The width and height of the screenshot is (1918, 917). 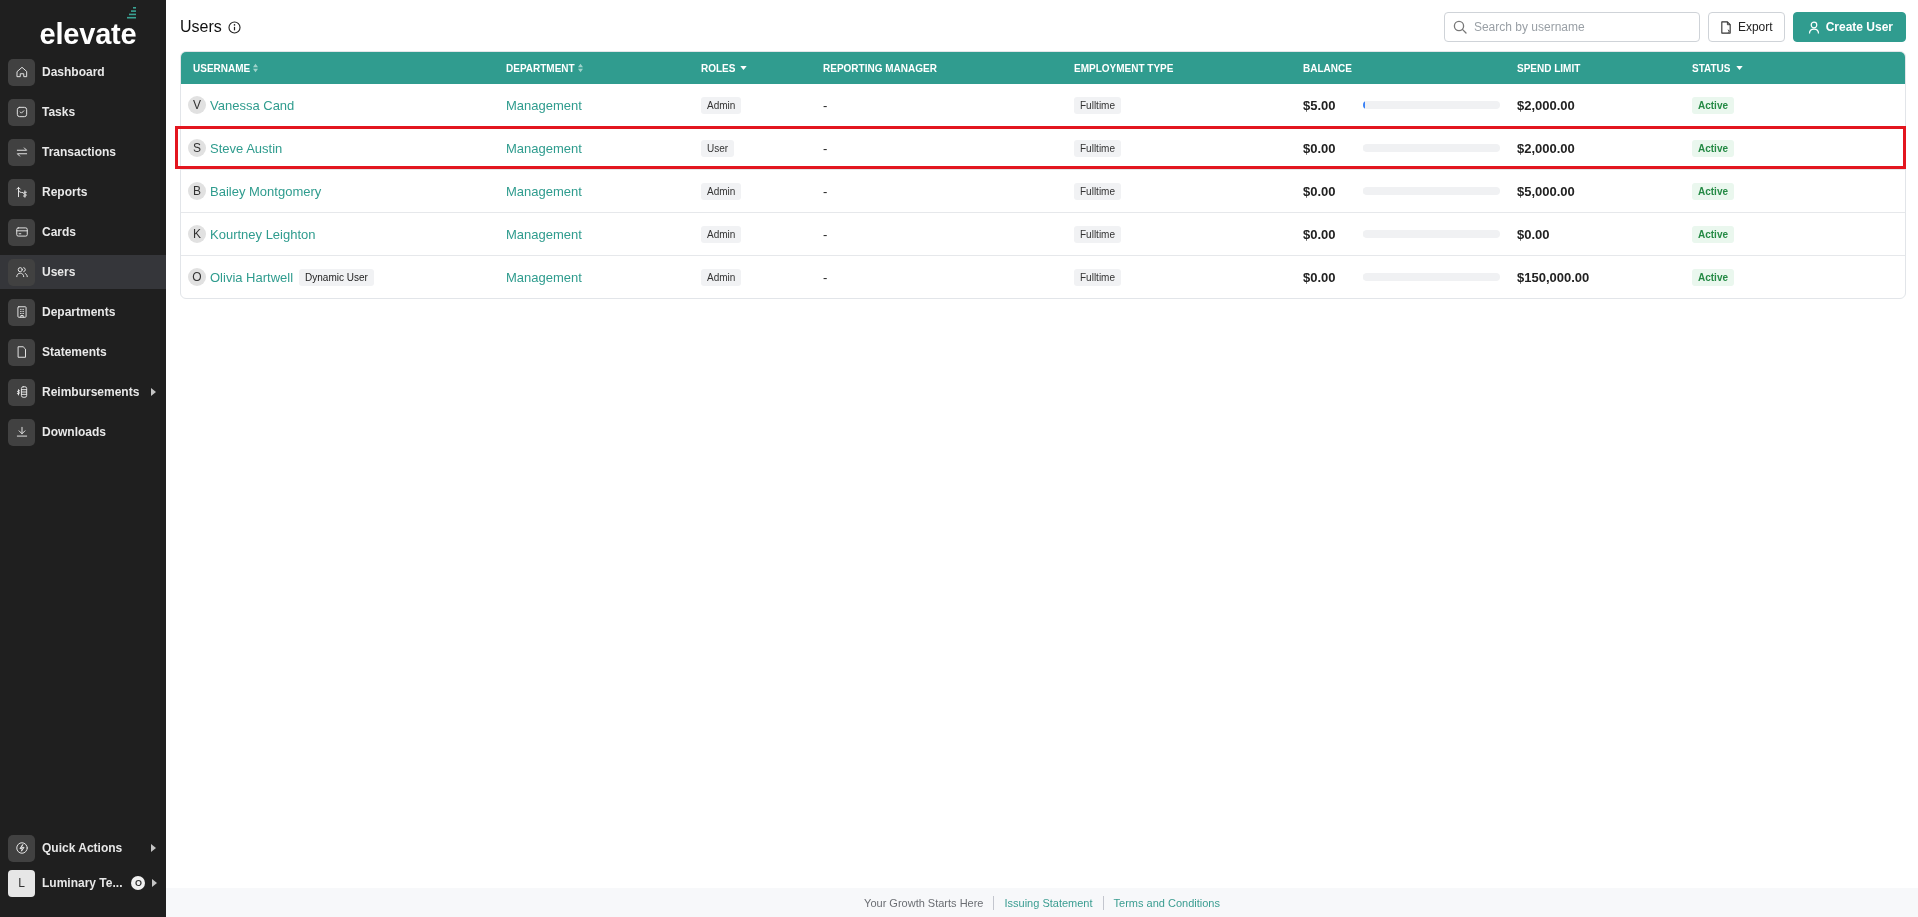 What do you see at coordinates (246, 148) in the screenshot?
I see `username-link: Steve Austin` at bounding box center [246, 148].